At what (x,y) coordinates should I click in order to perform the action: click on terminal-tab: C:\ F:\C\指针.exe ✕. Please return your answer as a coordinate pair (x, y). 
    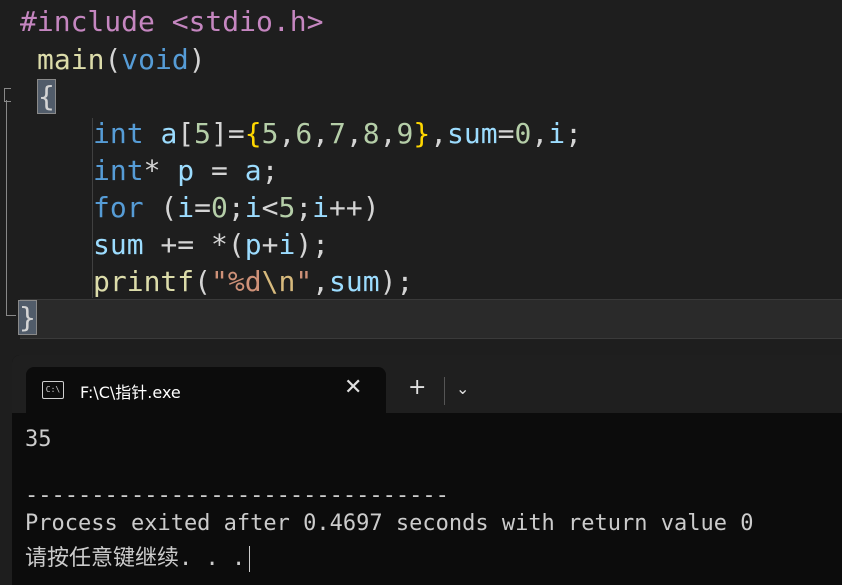
    Looking at the image, I should click on (206, 390).